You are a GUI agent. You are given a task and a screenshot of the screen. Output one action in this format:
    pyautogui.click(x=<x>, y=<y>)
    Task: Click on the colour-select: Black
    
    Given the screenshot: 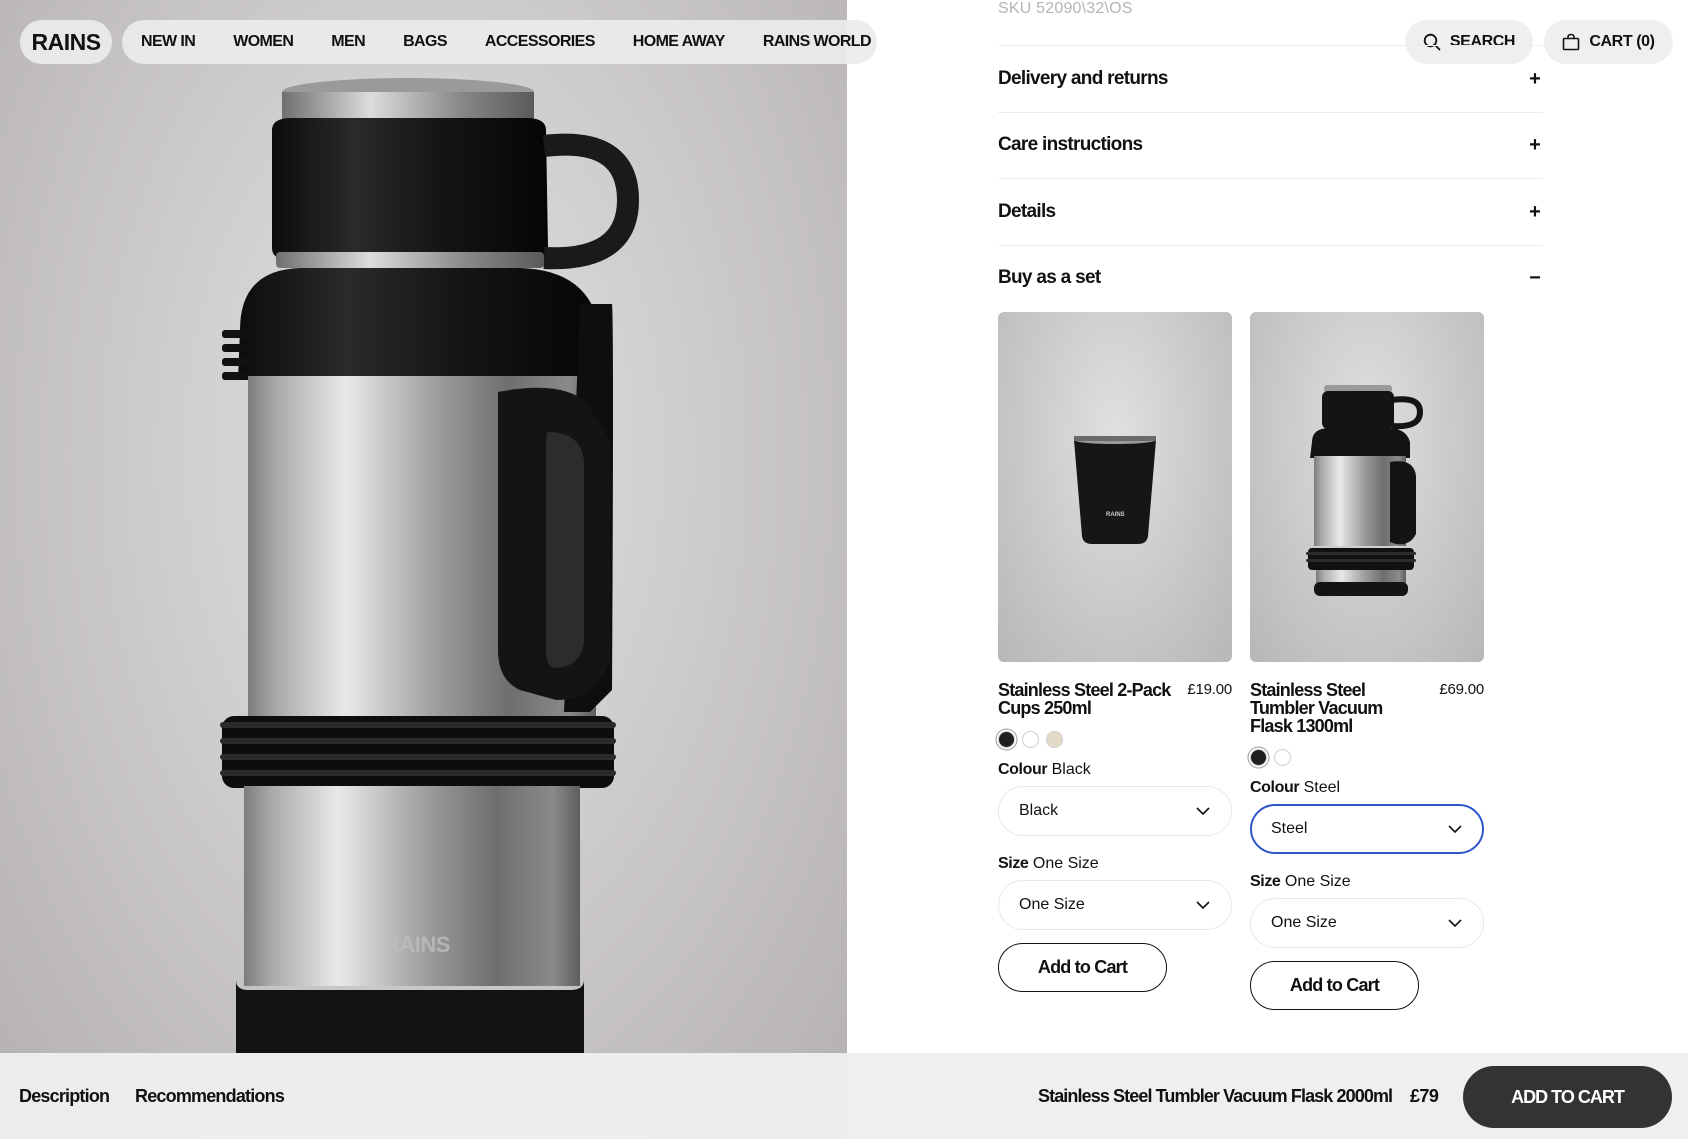 What is the action you would take?
    pyautogui.click(x=1115, y=811)
    